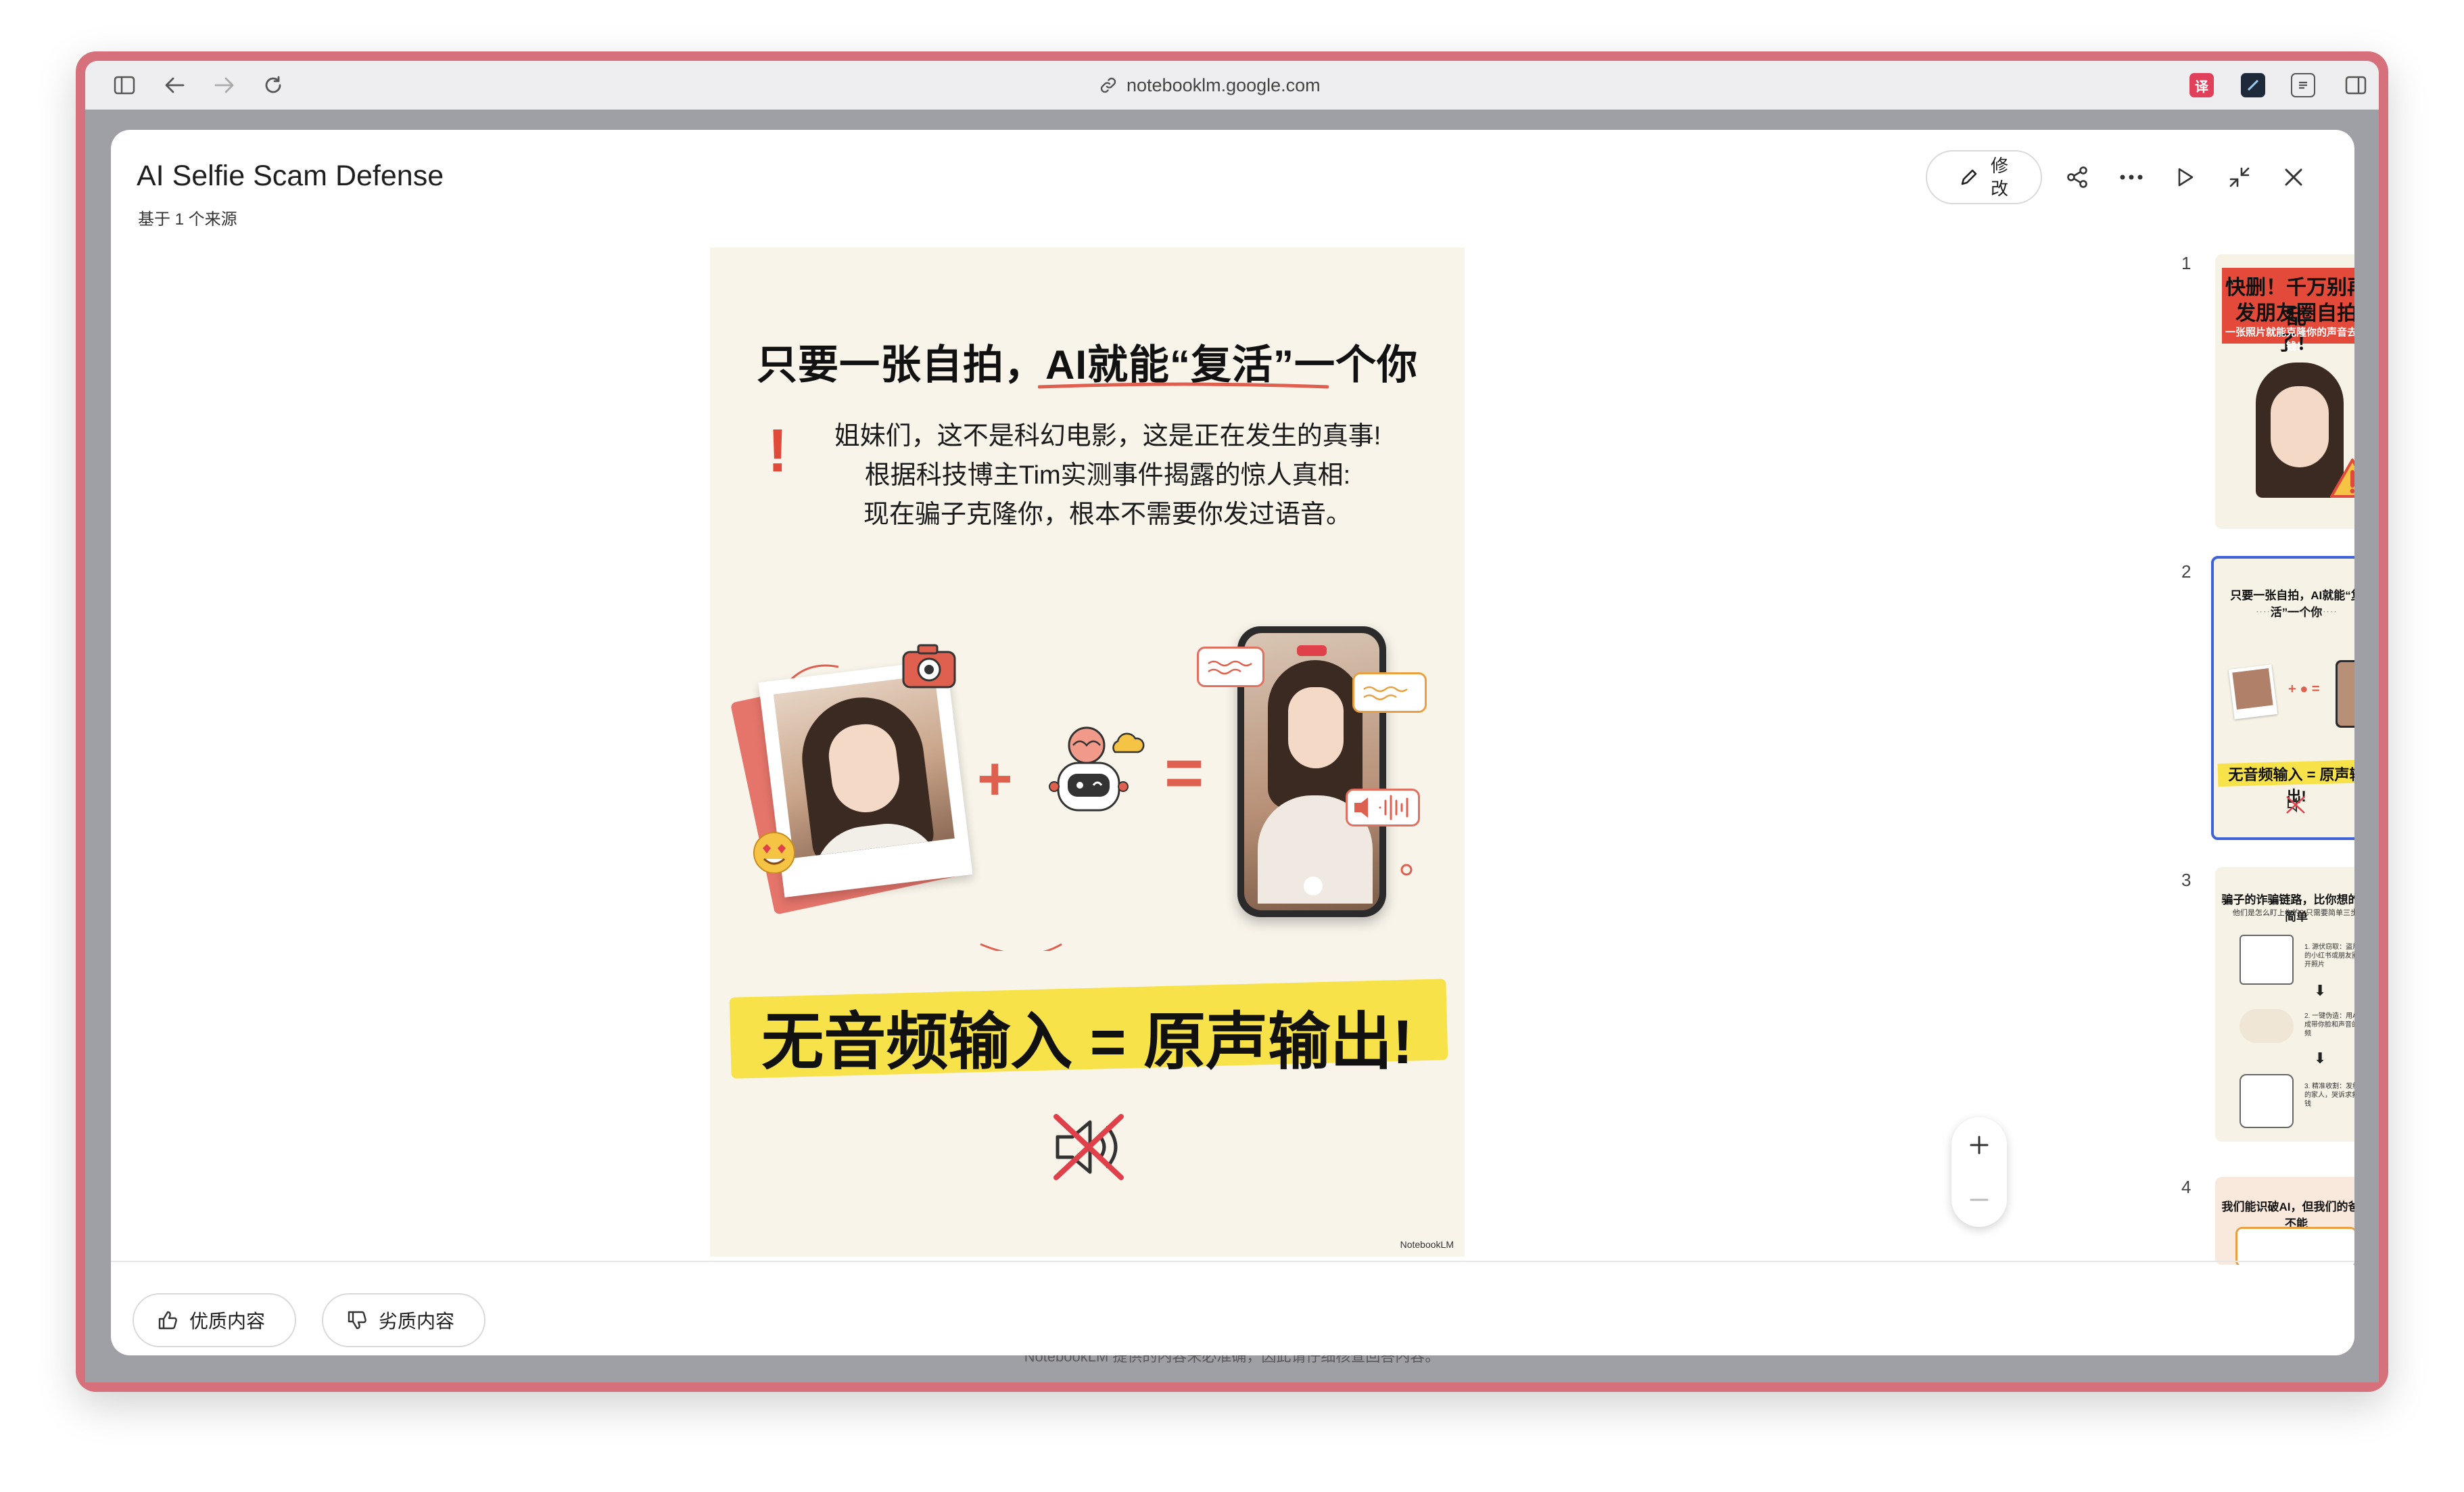 The height and width of the screenshot is (1492, 2464). I want to click on present-button, so click(2185, 177).